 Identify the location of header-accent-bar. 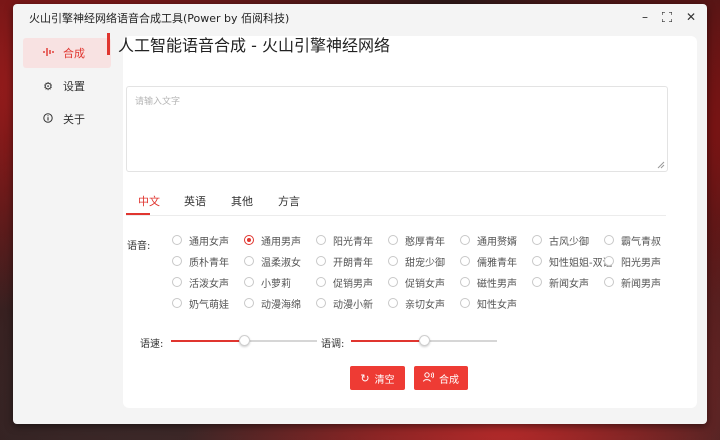
(108, 44).